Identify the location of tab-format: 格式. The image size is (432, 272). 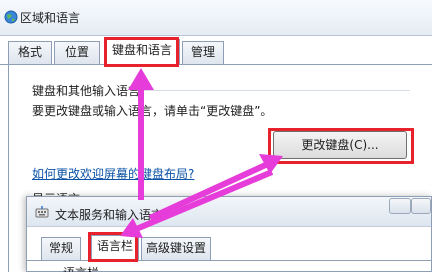
(30, 52).